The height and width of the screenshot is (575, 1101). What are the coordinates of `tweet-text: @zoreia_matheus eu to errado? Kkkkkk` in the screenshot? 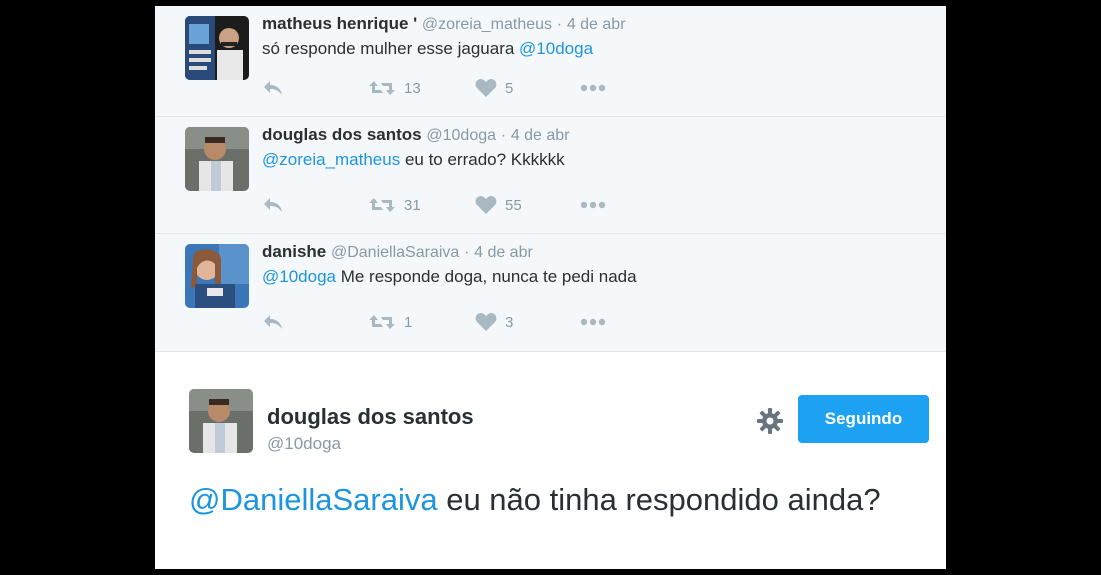 It's located at (413, 160).